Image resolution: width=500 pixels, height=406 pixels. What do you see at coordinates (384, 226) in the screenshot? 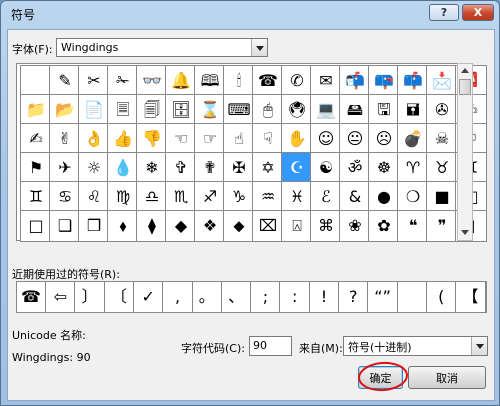
I see `symbol-cell: ✿` at bounding box center [384, 226].